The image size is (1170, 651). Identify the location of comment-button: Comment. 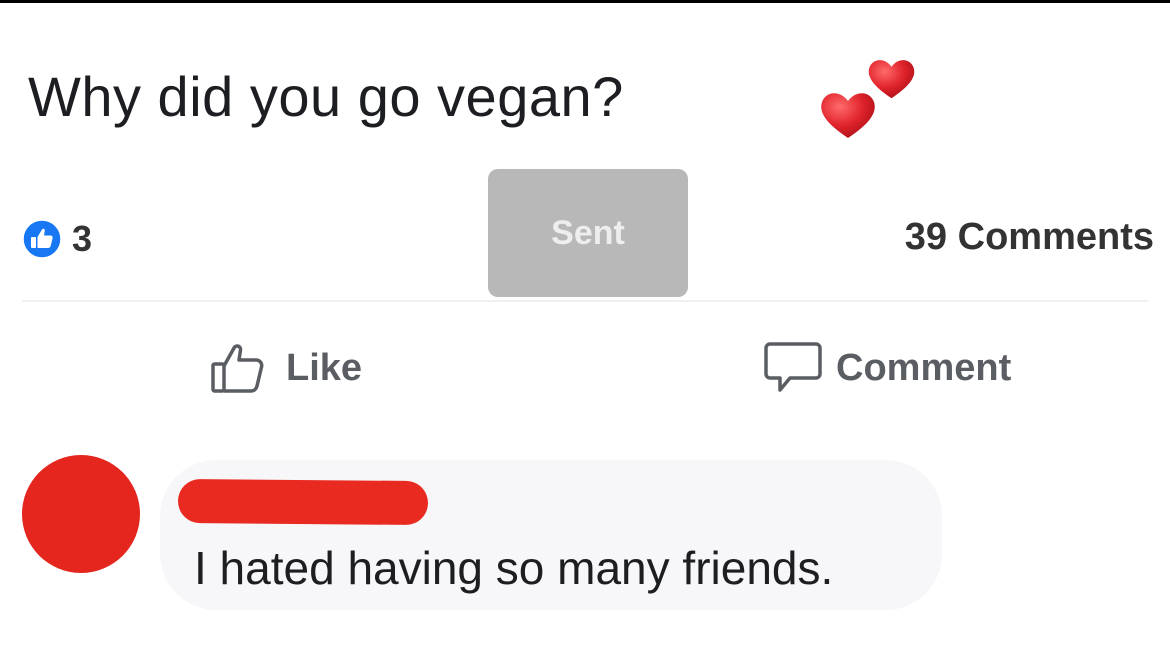
(887, 368).